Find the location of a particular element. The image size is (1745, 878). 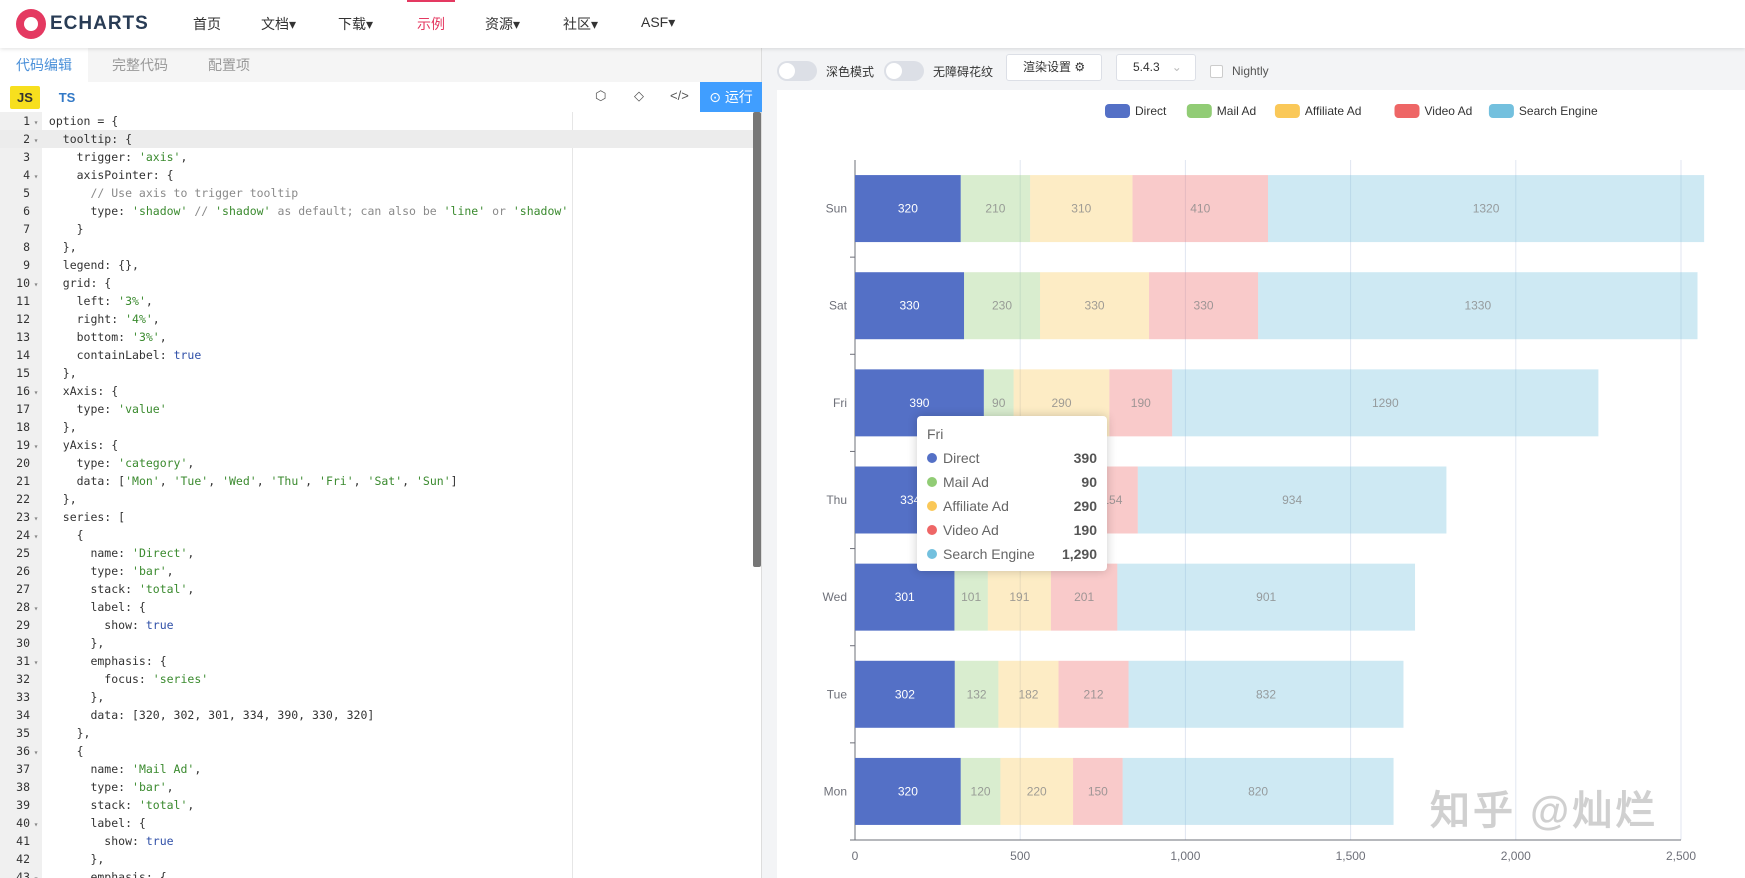

bar-label: 1330 is located at coordinates (1477, 306).